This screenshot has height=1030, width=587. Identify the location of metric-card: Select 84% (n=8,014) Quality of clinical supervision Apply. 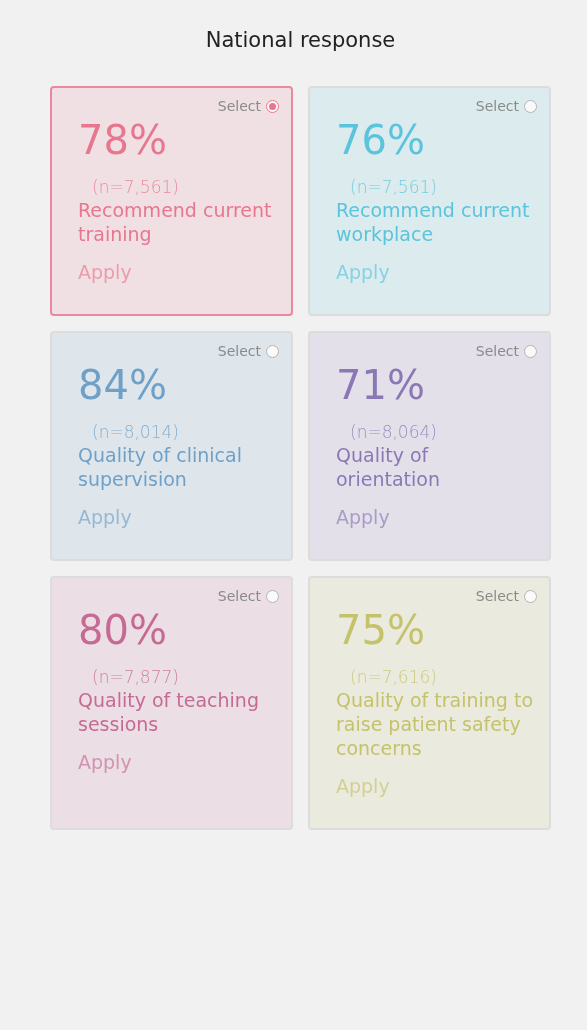
(171, 446).